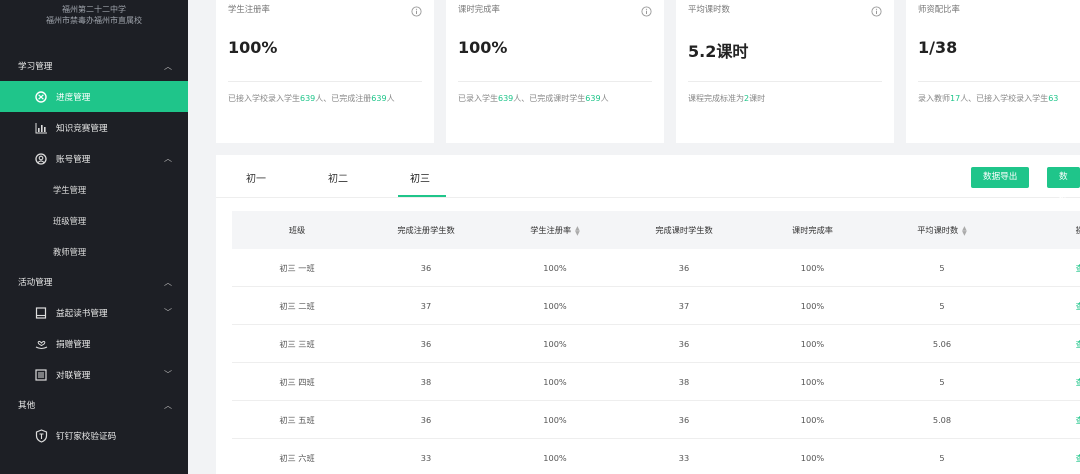 The height and width of the screenshot is (474, 1080). What do you see at coordinates (939, 9) in the screenshot?
I see `stat-card-label: 师资配比率` at bounding box center [939, 9].